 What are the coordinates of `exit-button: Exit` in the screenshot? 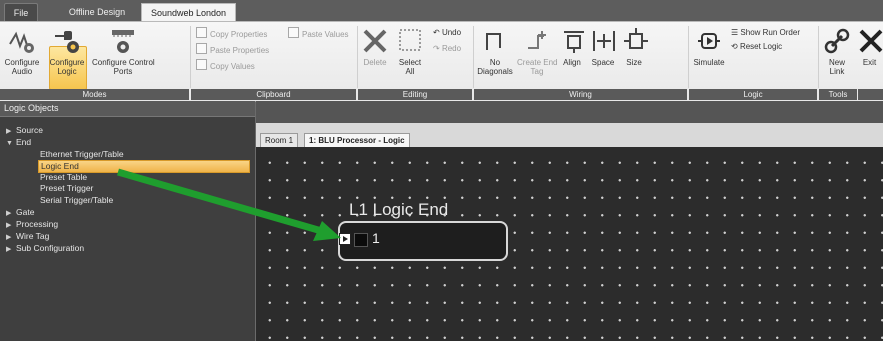 It's located at (869, 46).